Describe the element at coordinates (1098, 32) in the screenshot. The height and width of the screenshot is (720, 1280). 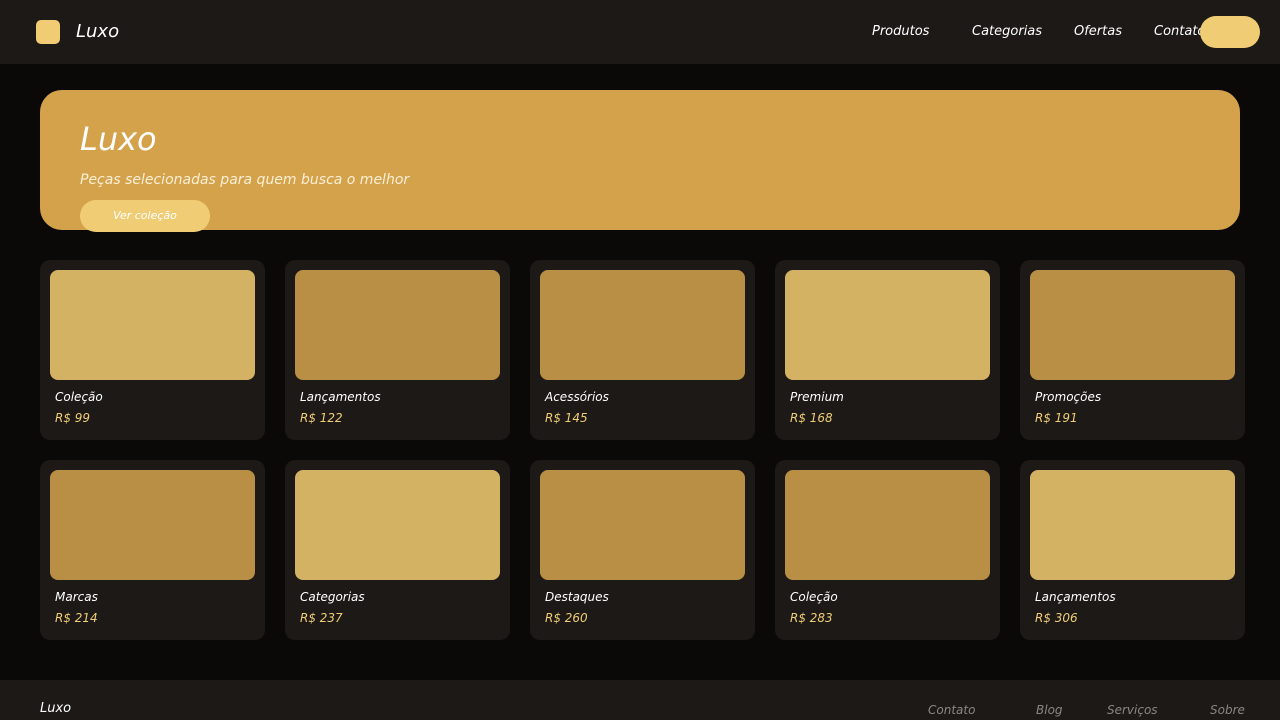
I see `nav-link-ofertas: Ofertas` at that location.